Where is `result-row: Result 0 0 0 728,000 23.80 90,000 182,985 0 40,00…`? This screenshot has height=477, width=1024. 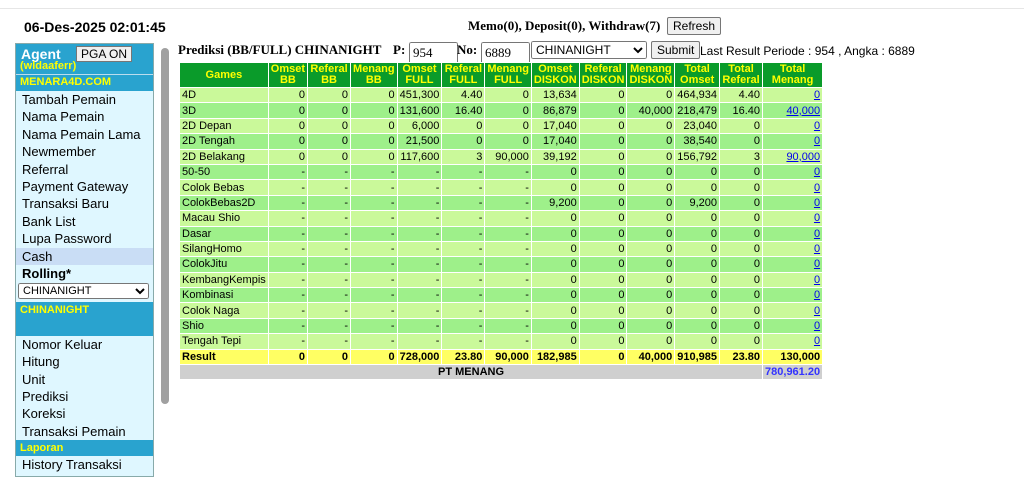
result-row: Result 0 0 0 728,000 23.80 90,000 182,985 0 40,00… is located at coordinates (501, 357).